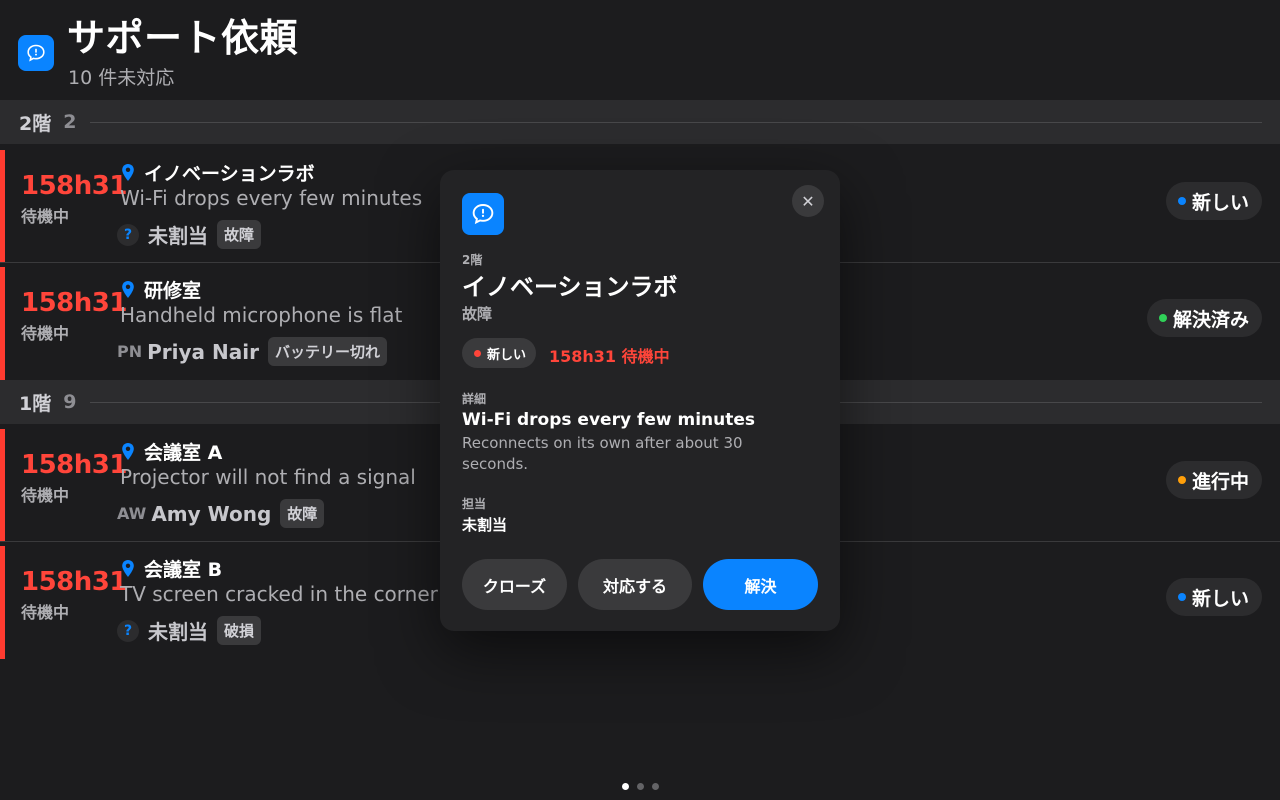 The width and height of the screenshot is (1280, 800). I want to click on page-indicator, so click(644, 786).